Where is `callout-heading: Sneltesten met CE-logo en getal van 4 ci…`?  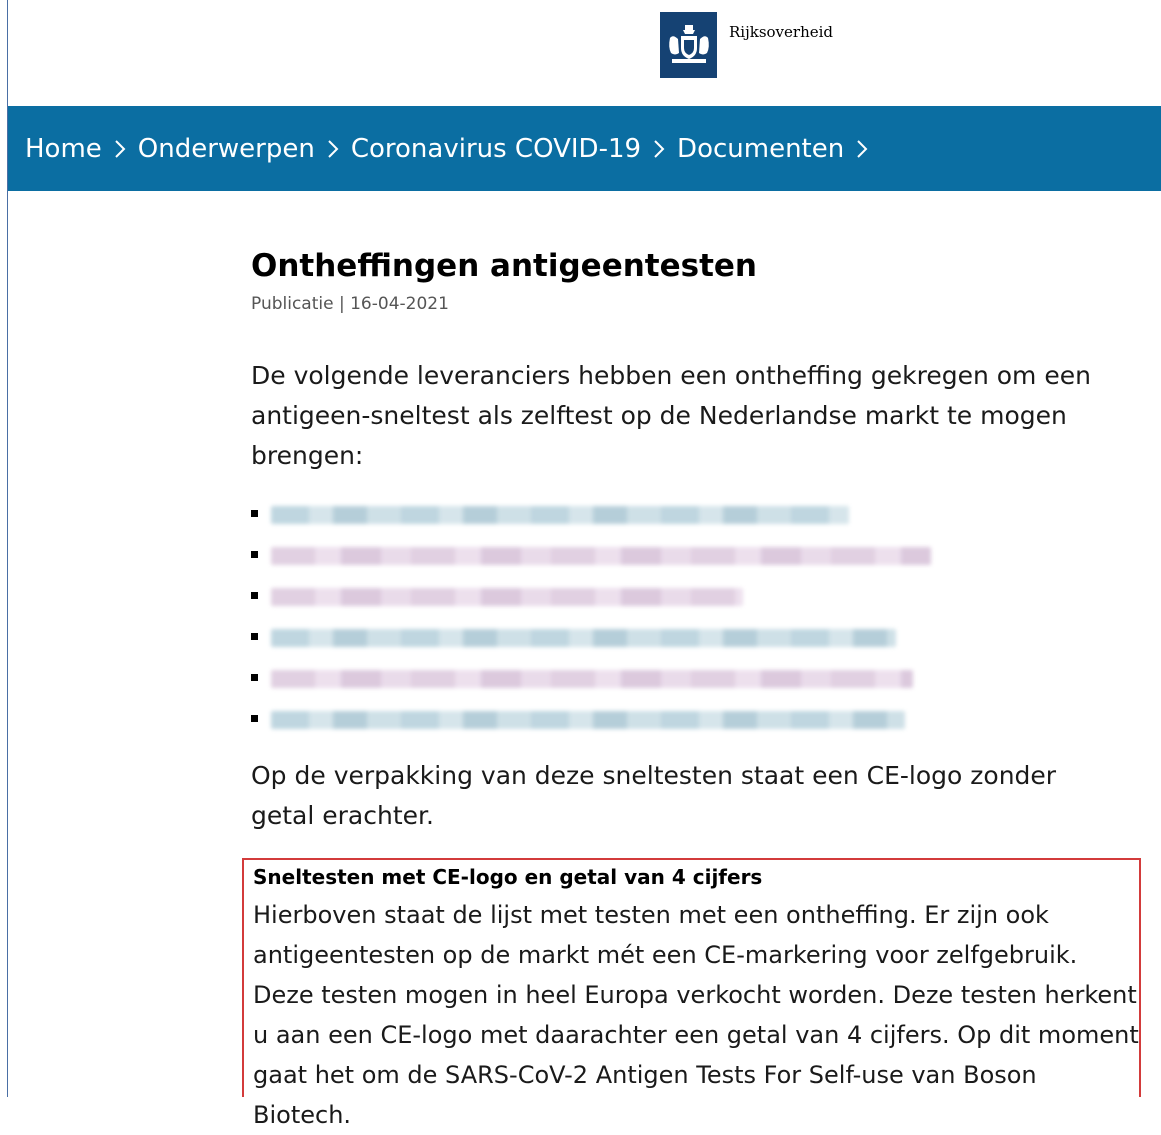 callout-heading: Sneltesten met CE-logo en getal van 4 ci… is located at coordinates (508, 877).